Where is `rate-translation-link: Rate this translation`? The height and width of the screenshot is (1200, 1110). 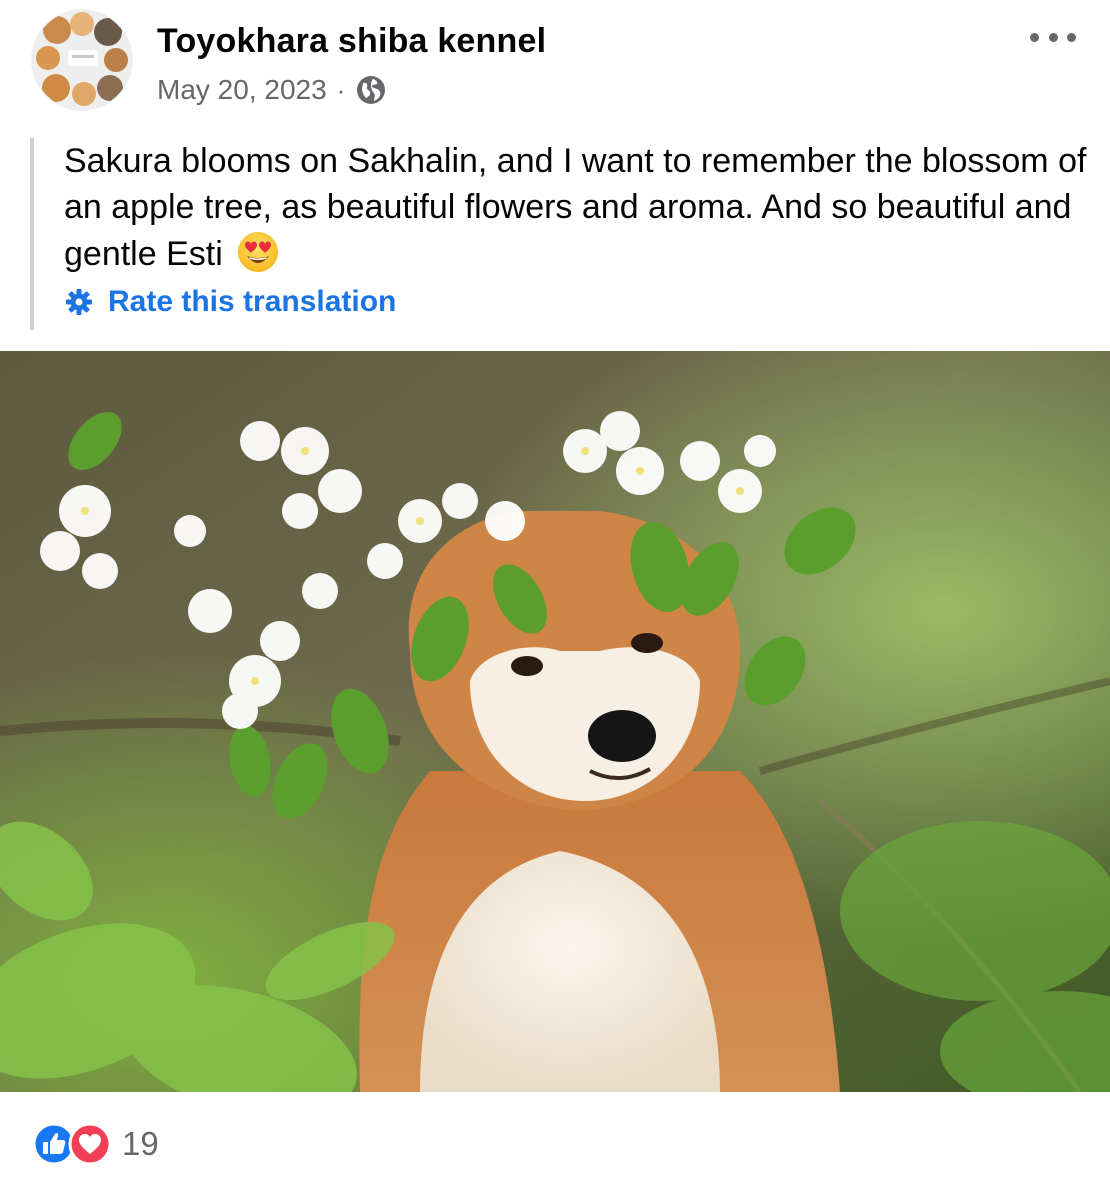 rate-translation-link: Rate this translation is located at coordinates (230, 302).